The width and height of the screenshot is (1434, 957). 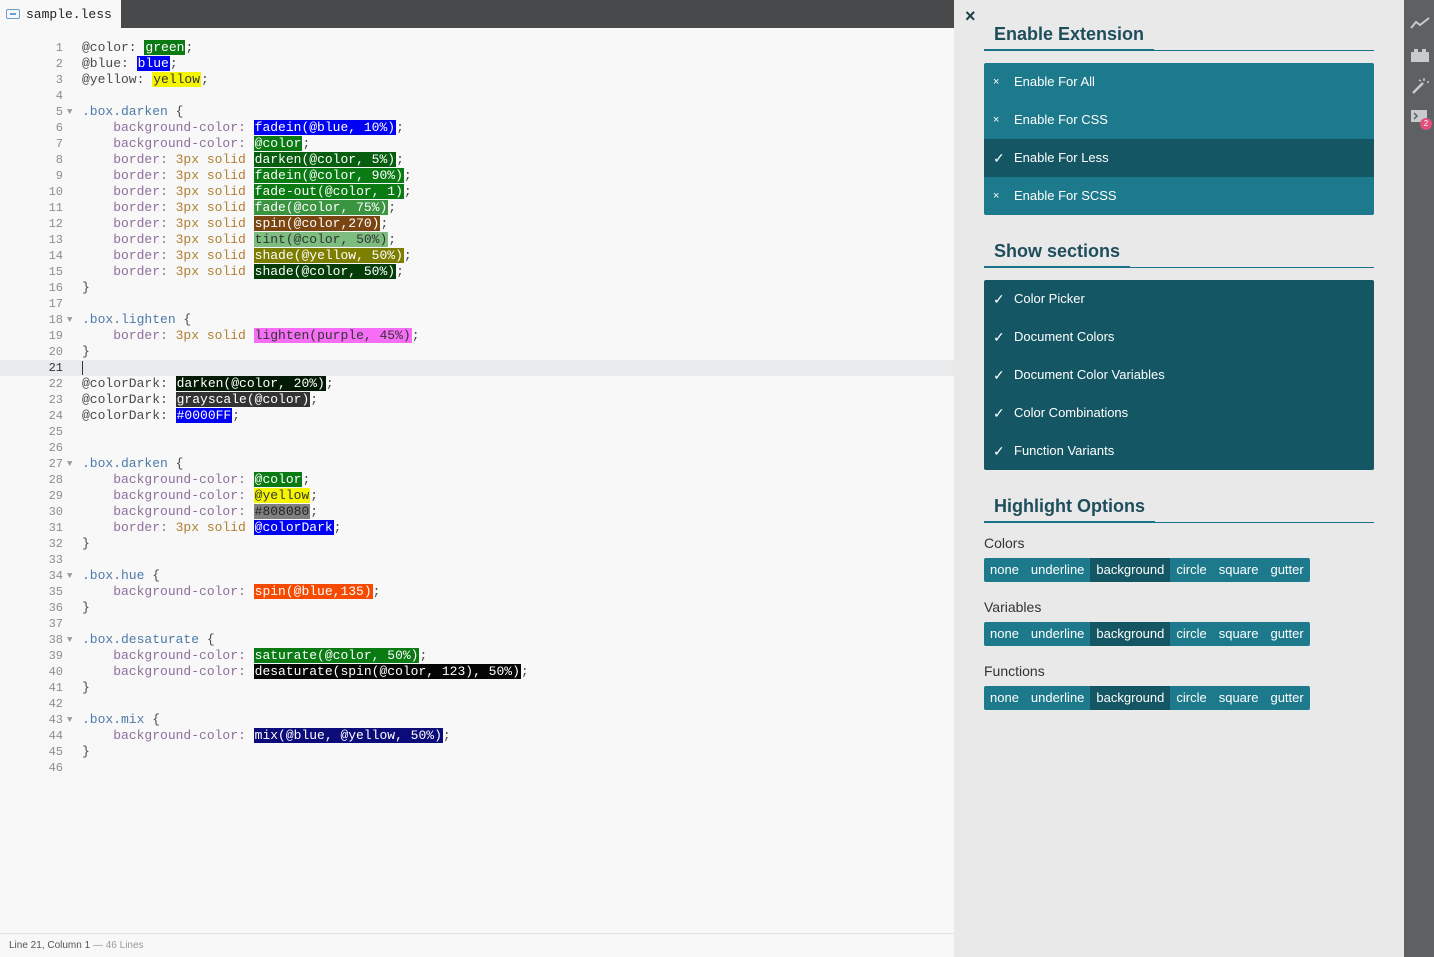 I want to click on extension-brick-icon, so click(x=1420, y=56).